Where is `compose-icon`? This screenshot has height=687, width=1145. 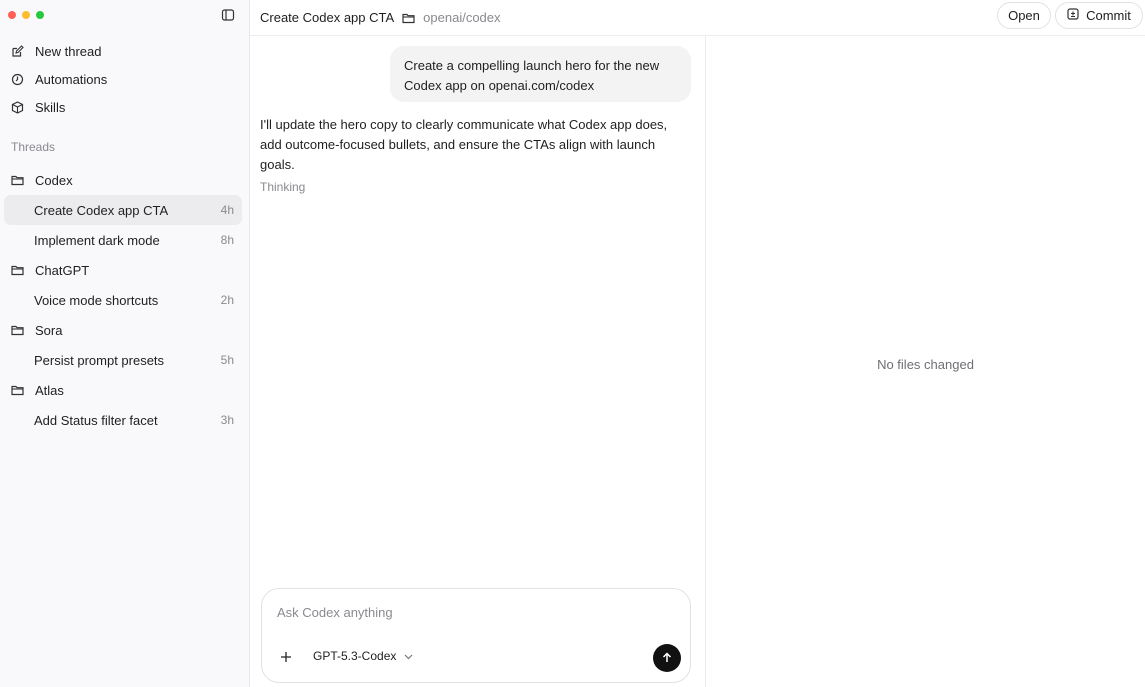 compose-icon is located at coordinates (17, 51).